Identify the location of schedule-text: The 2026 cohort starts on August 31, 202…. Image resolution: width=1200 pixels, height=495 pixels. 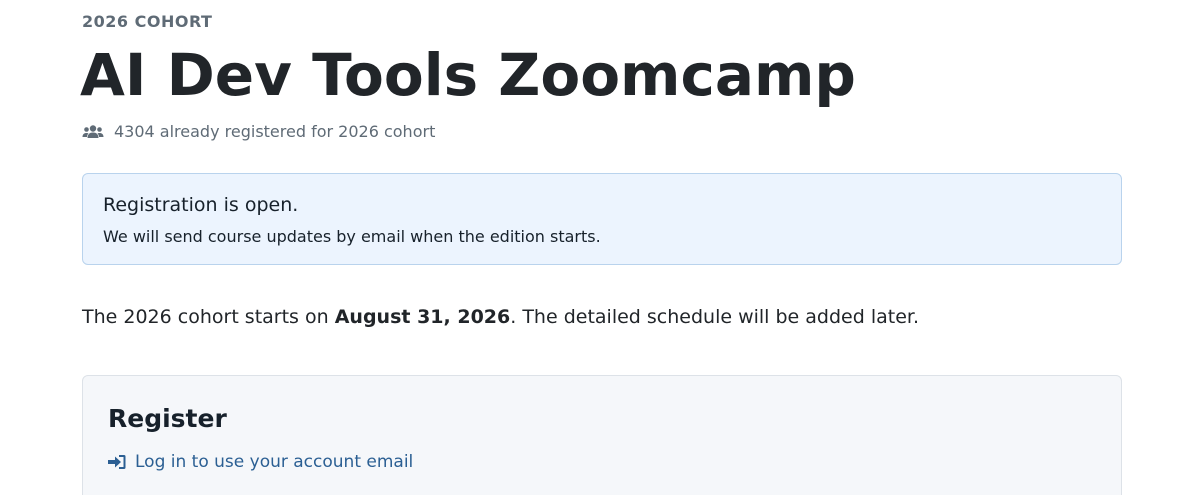
(500, 317).